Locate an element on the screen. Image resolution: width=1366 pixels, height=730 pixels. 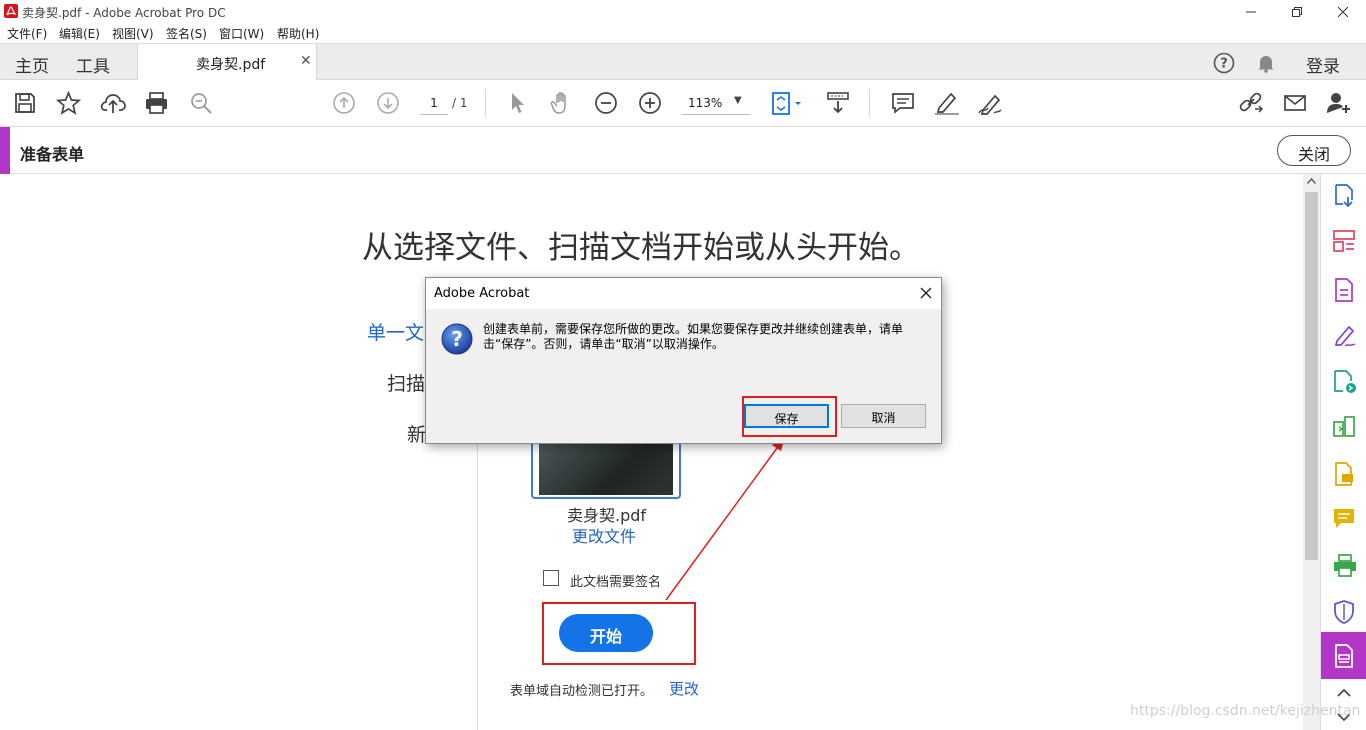
toolbar: 1 / 1 113% ▼ is located at coordinates (683, 103).